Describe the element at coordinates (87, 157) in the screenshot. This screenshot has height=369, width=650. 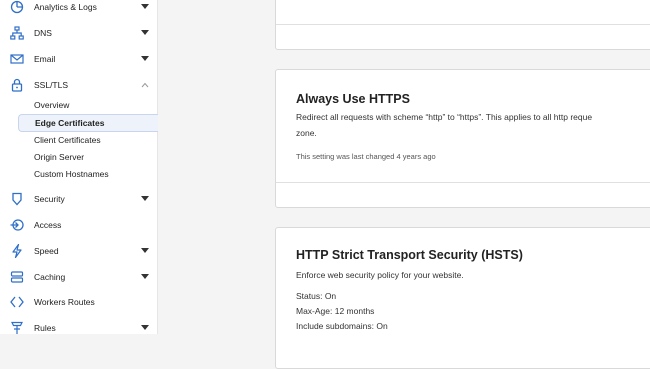
I see `sidebar-subitem-origin-server: Origin Server` at that location.